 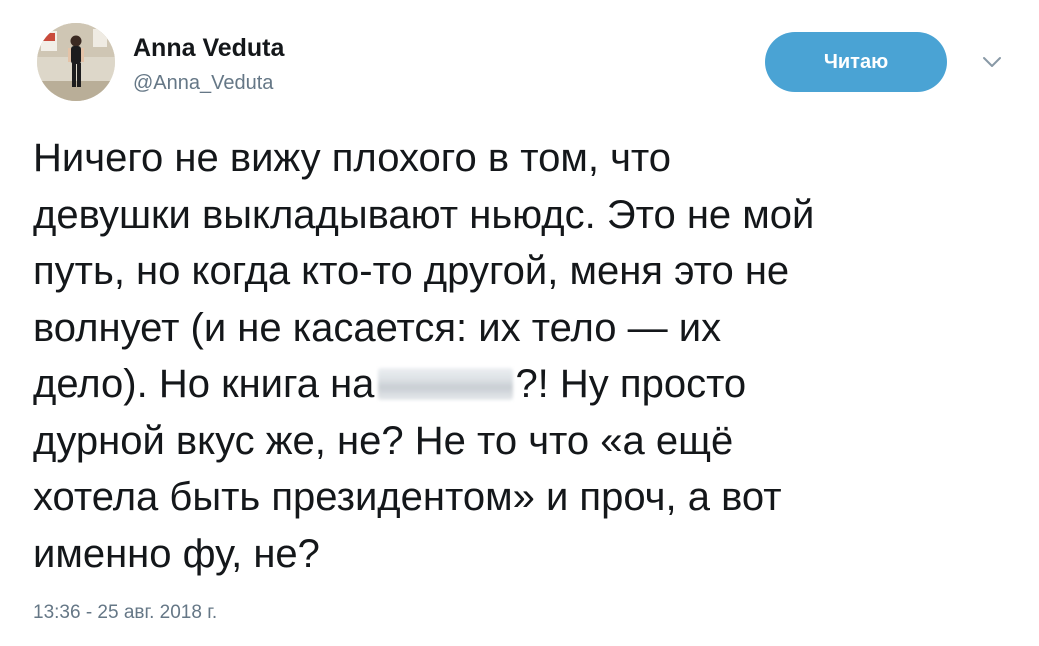 I want to click on avatar, so click(x=76, y=62).